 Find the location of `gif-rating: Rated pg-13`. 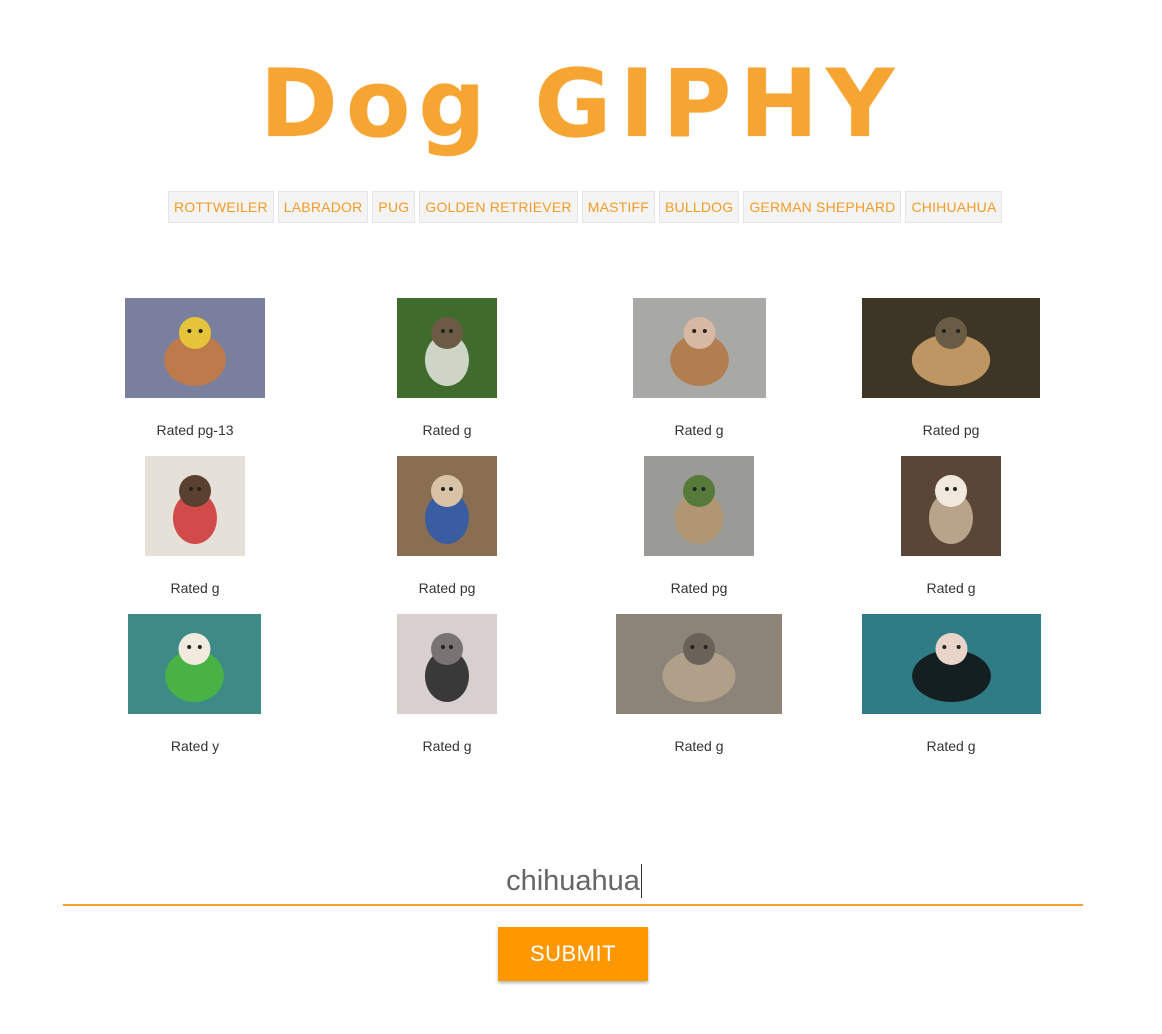

gif-rating: Rated pg-13 is located at coordinates (195, 430).